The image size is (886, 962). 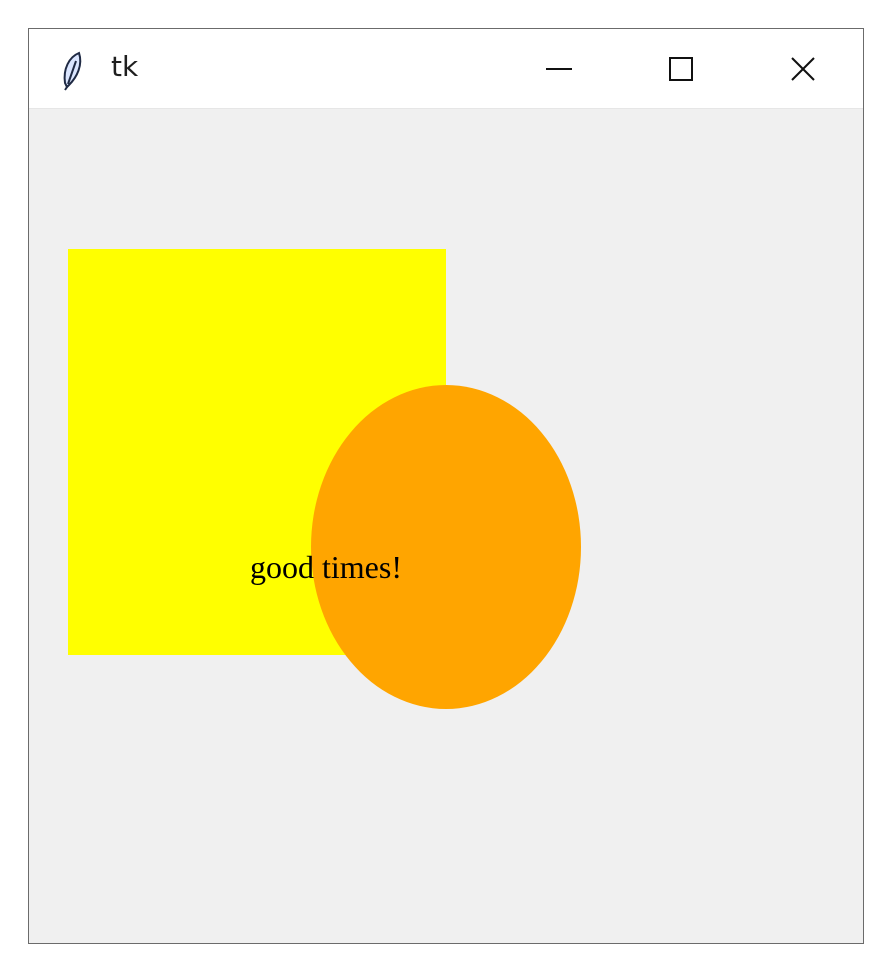 I want to click on close-icon, so click(x=803, y=69).